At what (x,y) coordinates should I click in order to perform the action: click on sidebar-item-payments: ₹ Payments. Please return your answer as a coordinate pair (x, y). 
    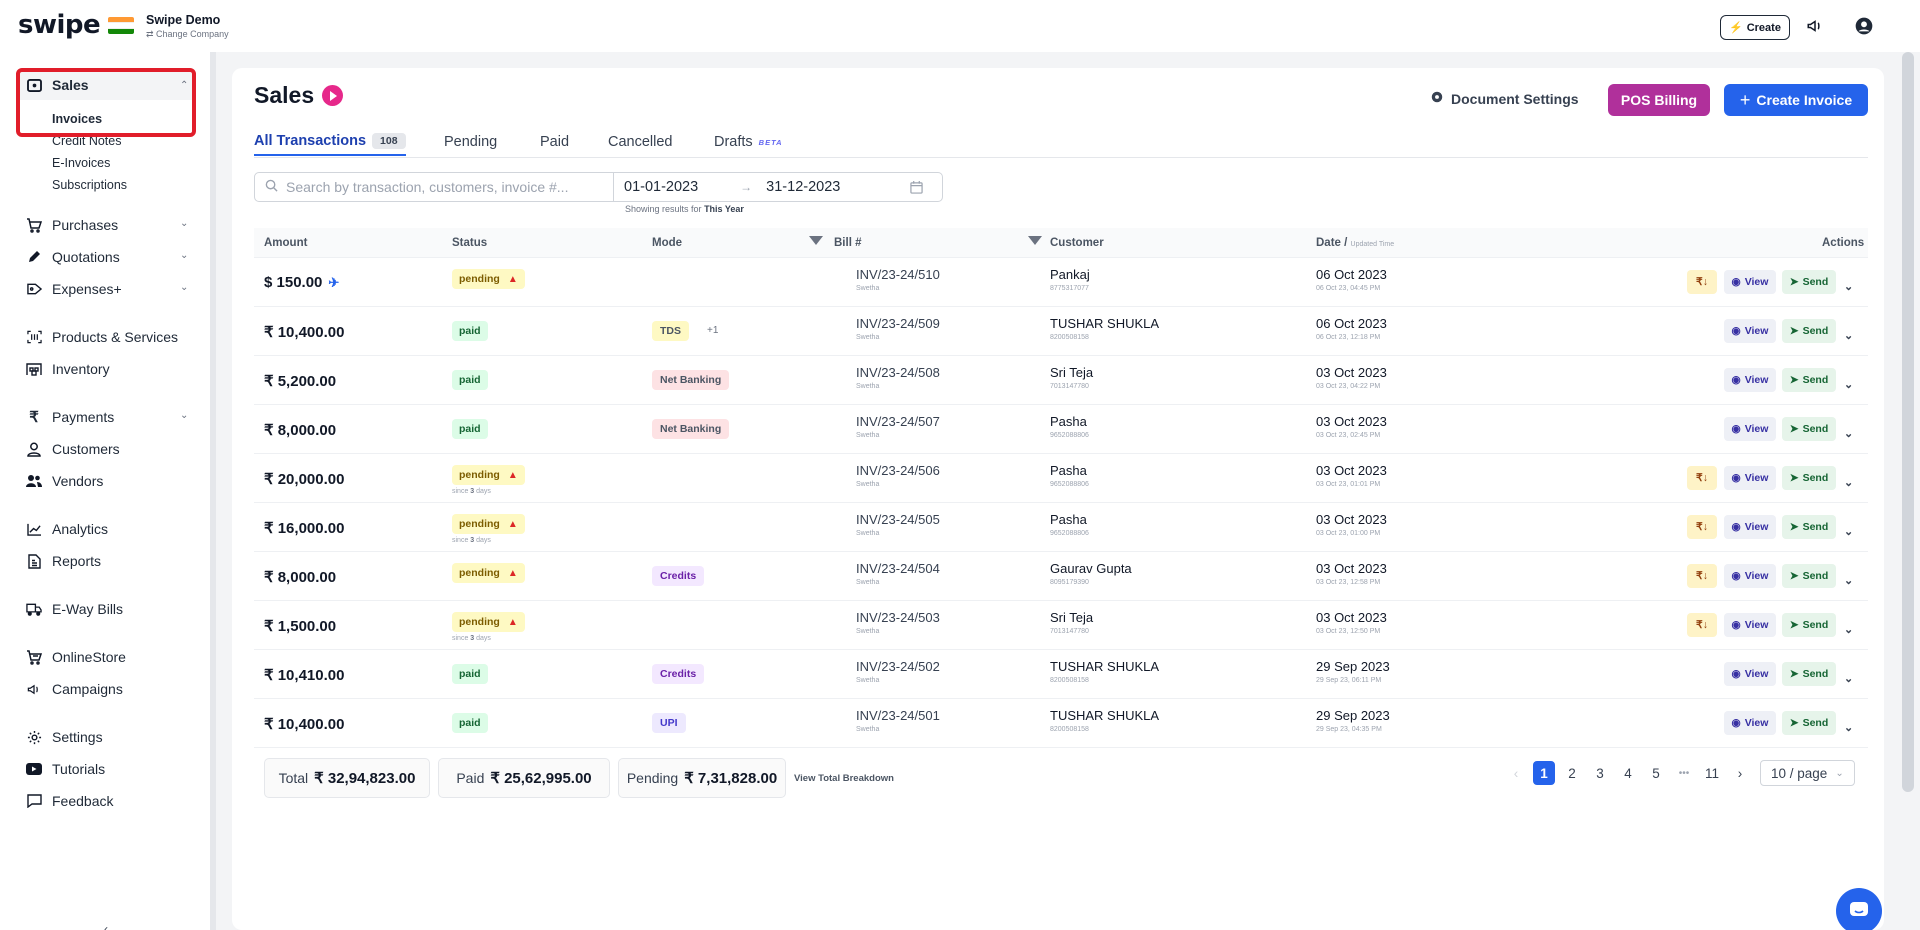
    Looking at the image, I should click on (70, 417).